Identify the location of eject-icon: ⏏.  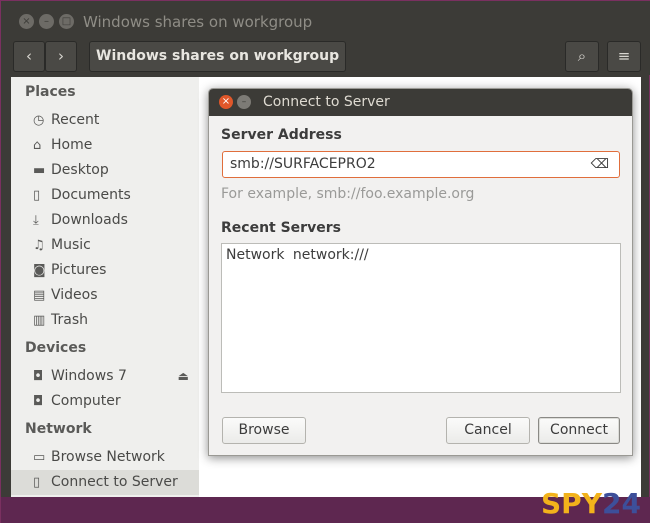
(183, 376).